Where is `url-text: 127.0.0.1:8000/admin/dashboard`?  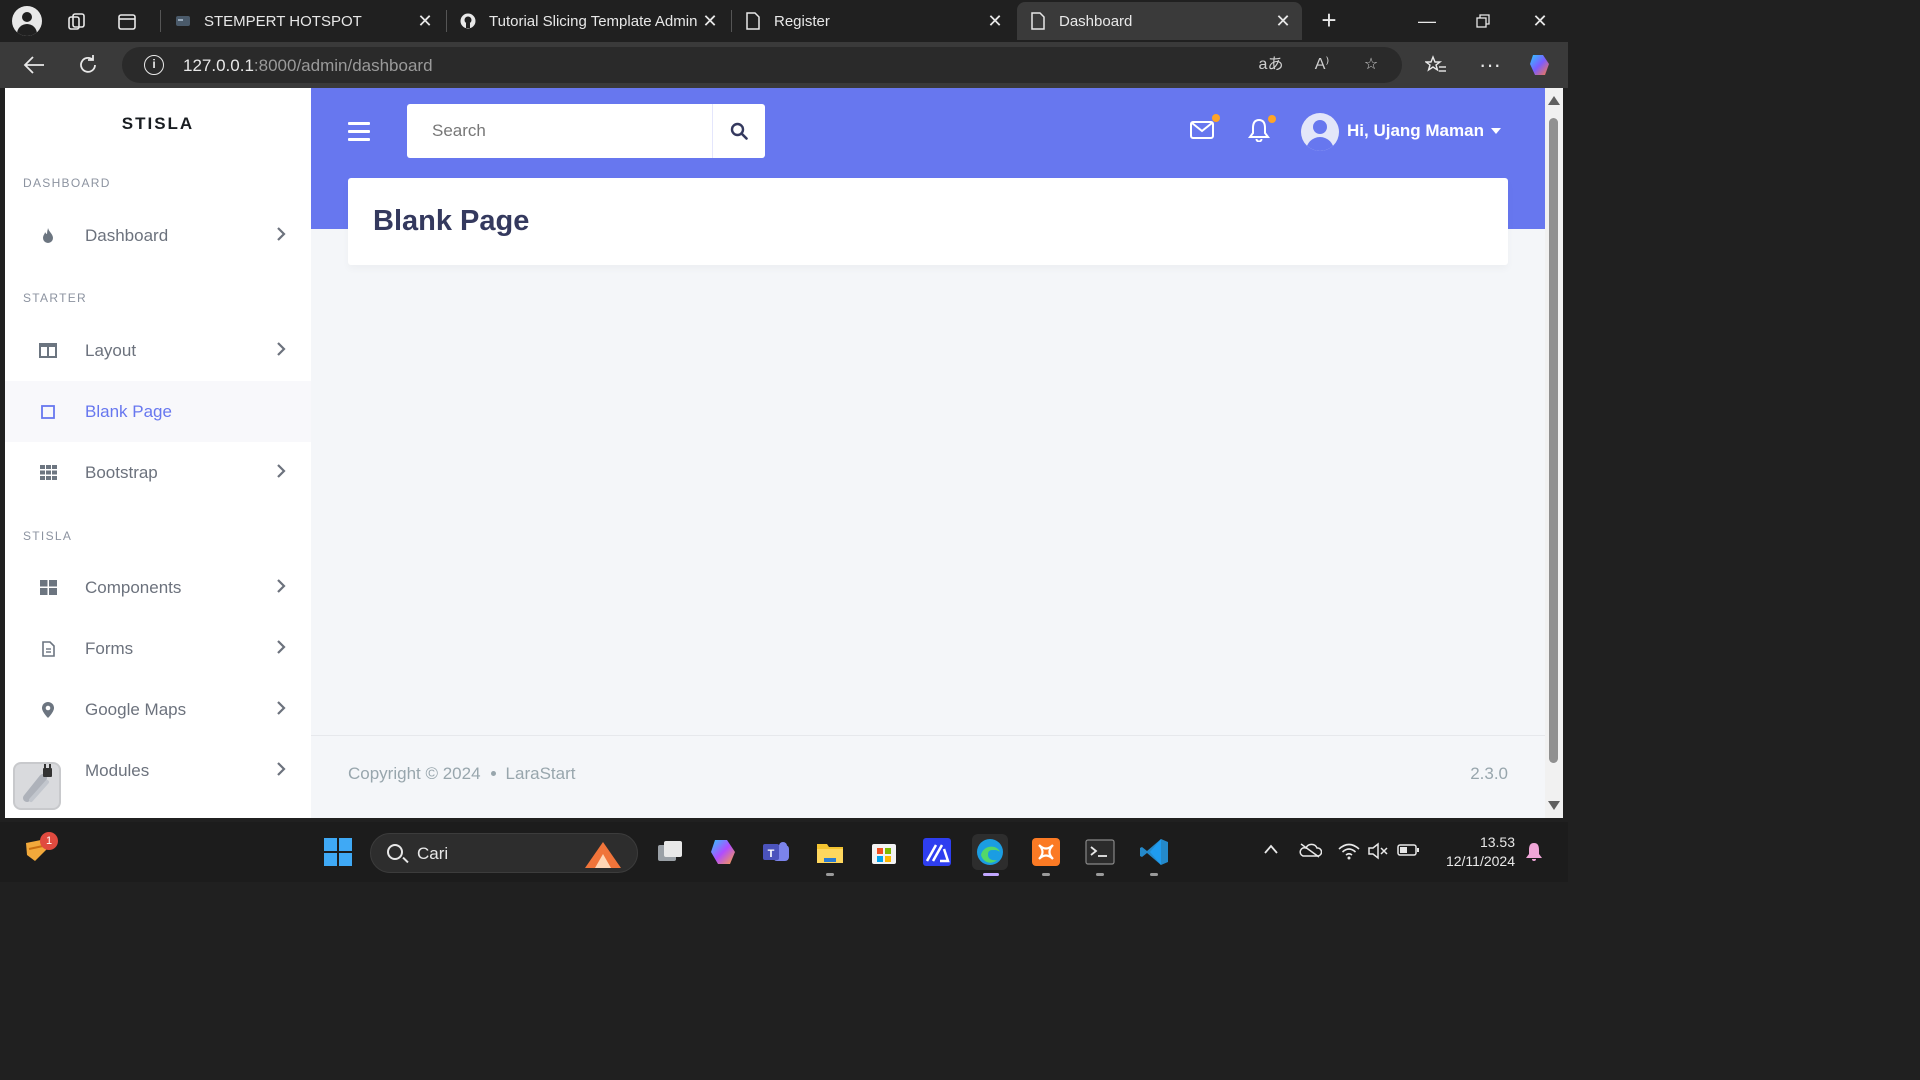
url-text: 127.0.0.1:8000/admin/dashboard is located at coordinates (308, 66).